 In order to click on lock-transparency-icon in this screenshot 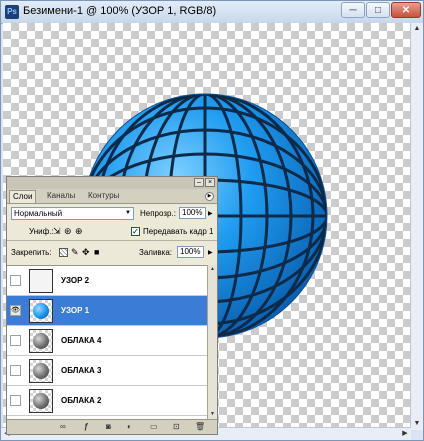, I will do `click(63, 252)`.